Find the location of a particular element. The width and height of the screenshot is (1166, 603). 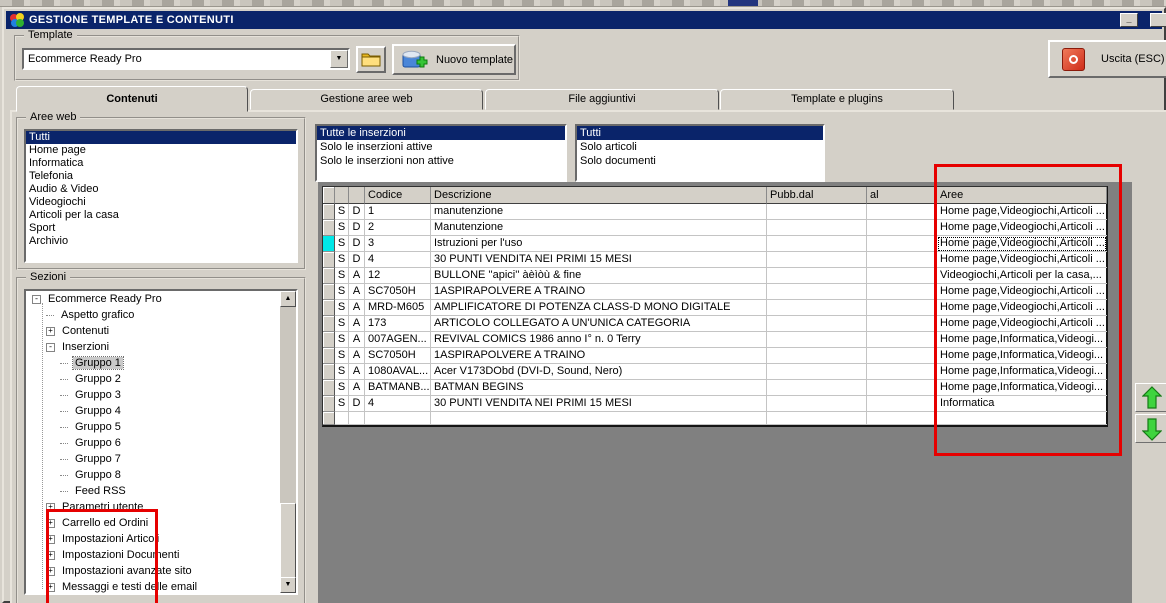

tree-item: + Impostazioni Documenti is located at coordinates (161, 555).